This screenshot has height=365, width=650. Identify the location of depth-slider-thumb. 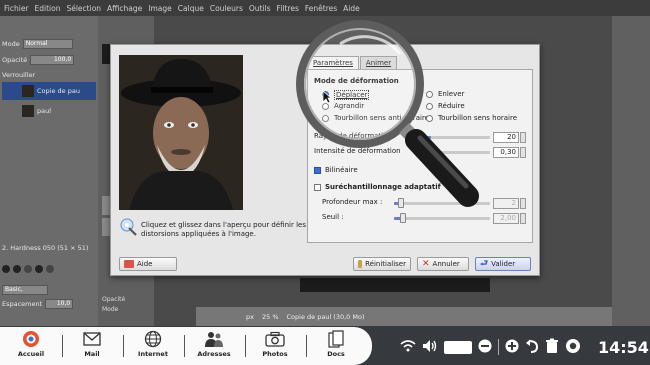
(401, 203).